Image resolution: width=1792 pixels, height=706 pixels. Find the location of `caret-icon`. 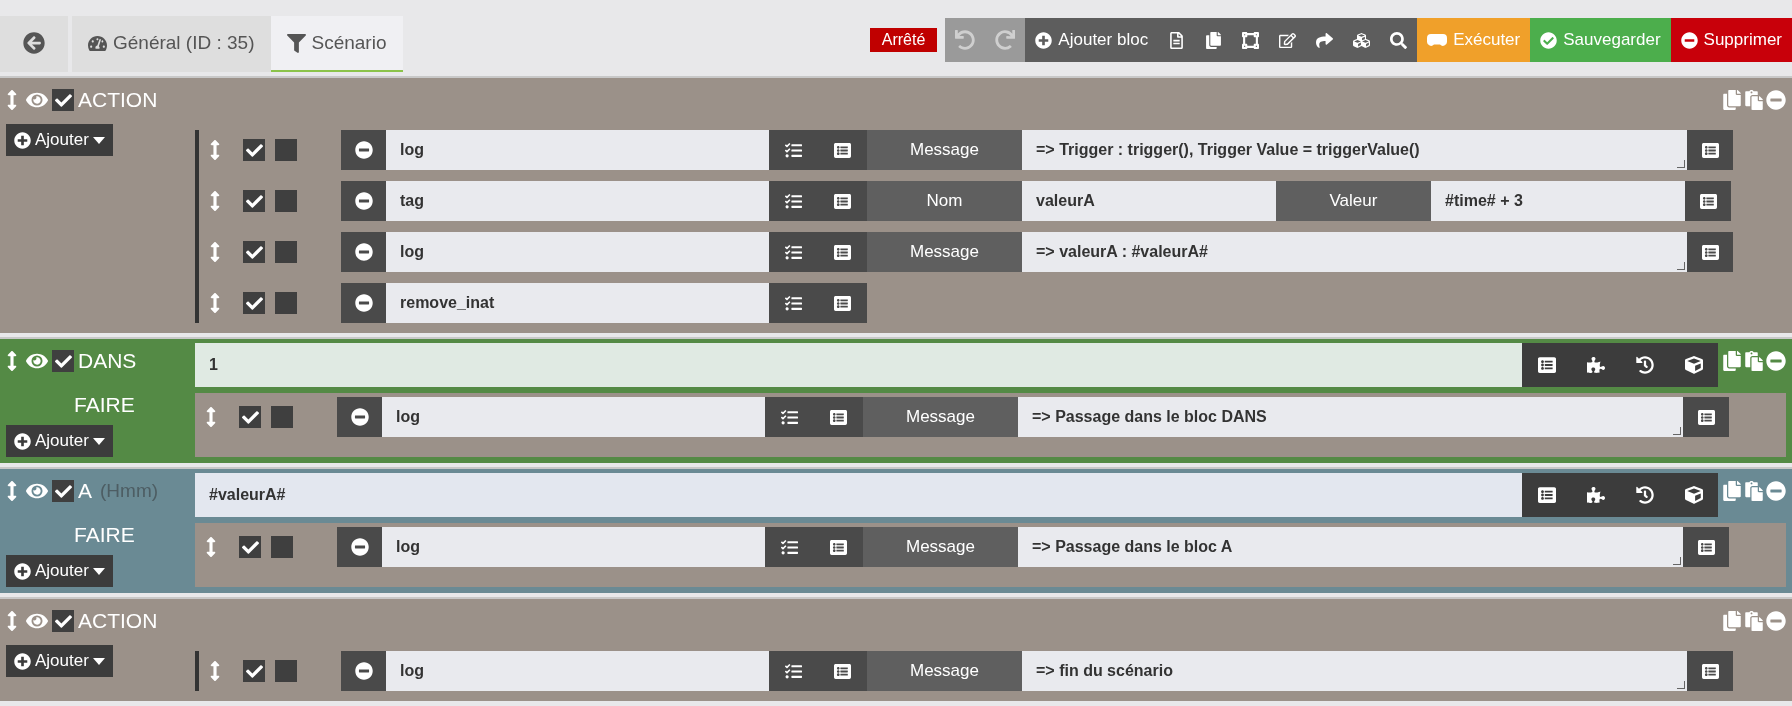

caret-icon is located at coordinates (98, 140).